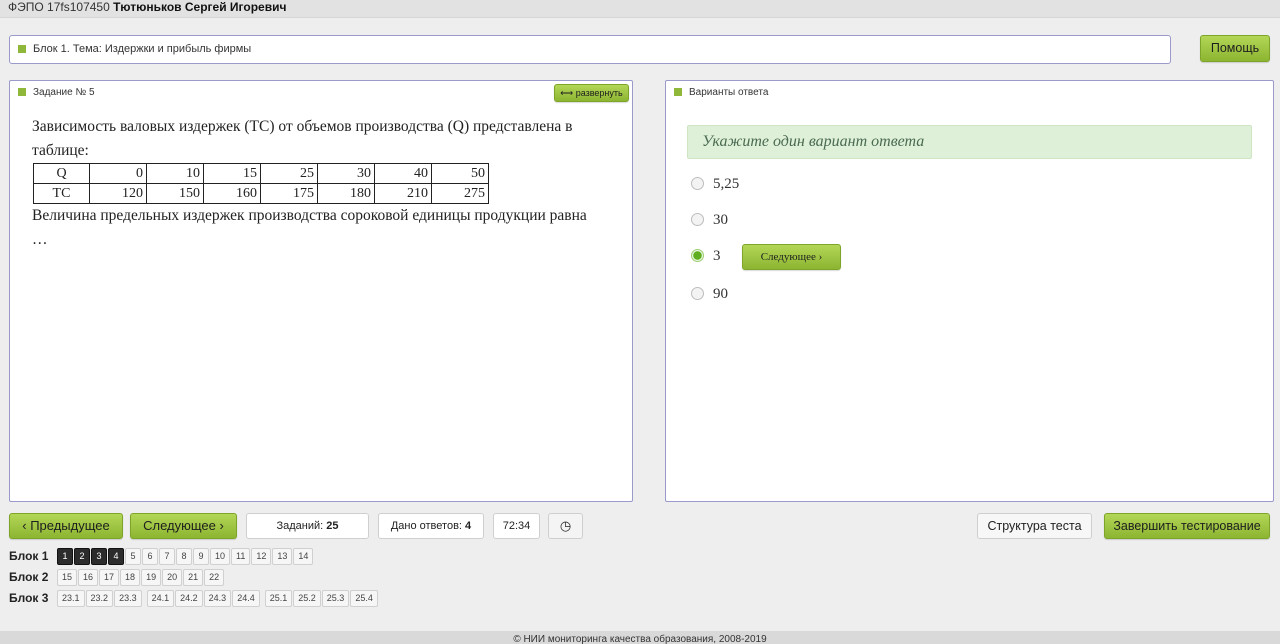 The width and height of the screenshot is (1280, 644). I want to click on pager-question-button: 21, so click(193, 577).